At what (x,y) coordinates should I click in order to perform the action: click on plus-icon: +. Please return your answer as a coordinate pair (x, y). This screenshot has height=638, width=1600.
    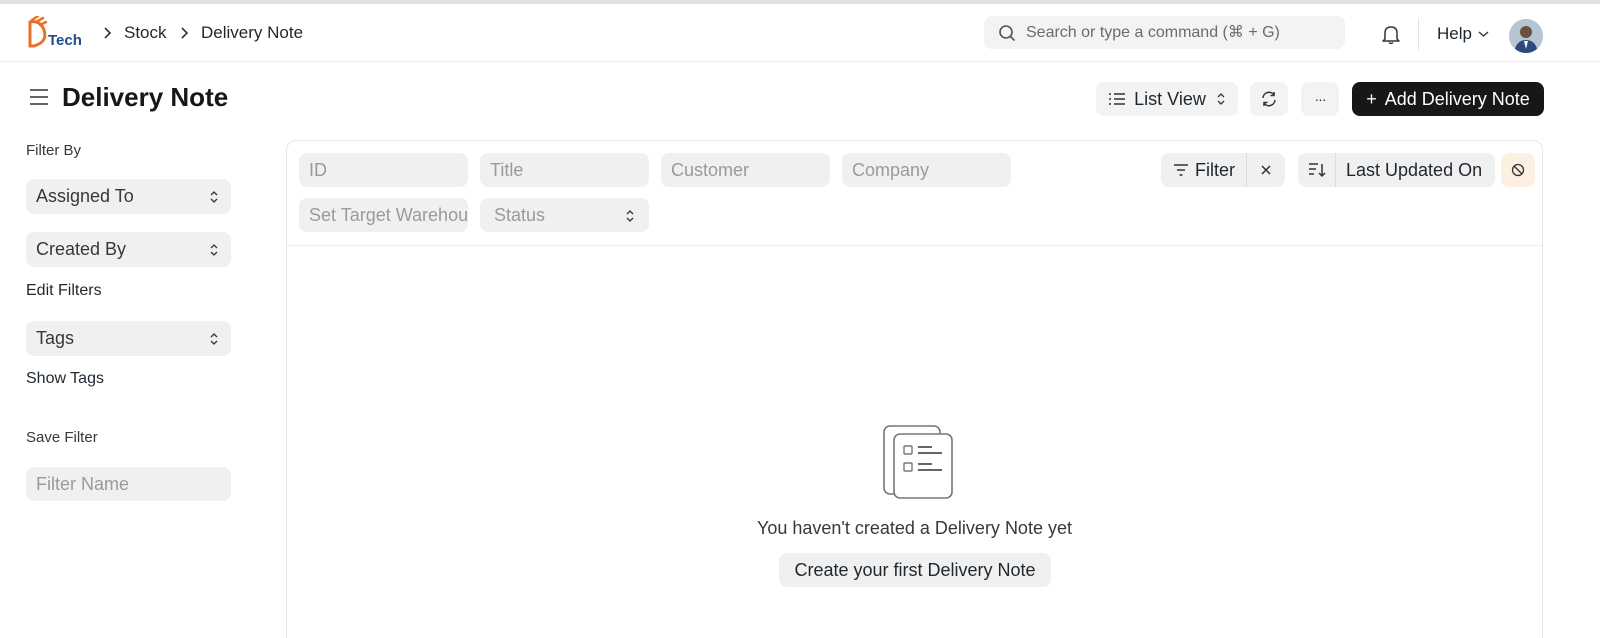
    Looking at the image, I should click on (1371, 98).